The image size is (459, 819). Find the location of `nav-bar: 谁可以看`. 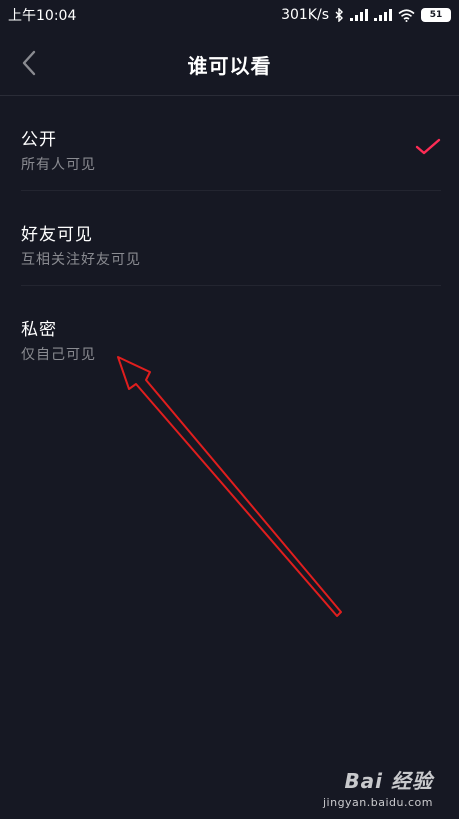

nav-bar: 谁可以看 is located at coordinates (229, 63).